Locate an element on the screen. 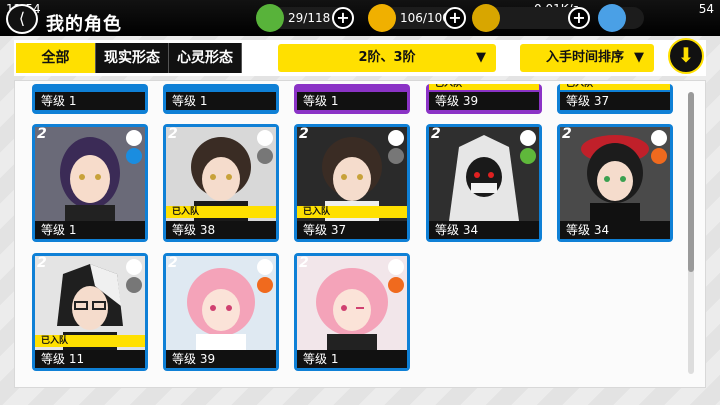  rank-filter-label: 2阶、3阶 is located at coordinates (387, 57).